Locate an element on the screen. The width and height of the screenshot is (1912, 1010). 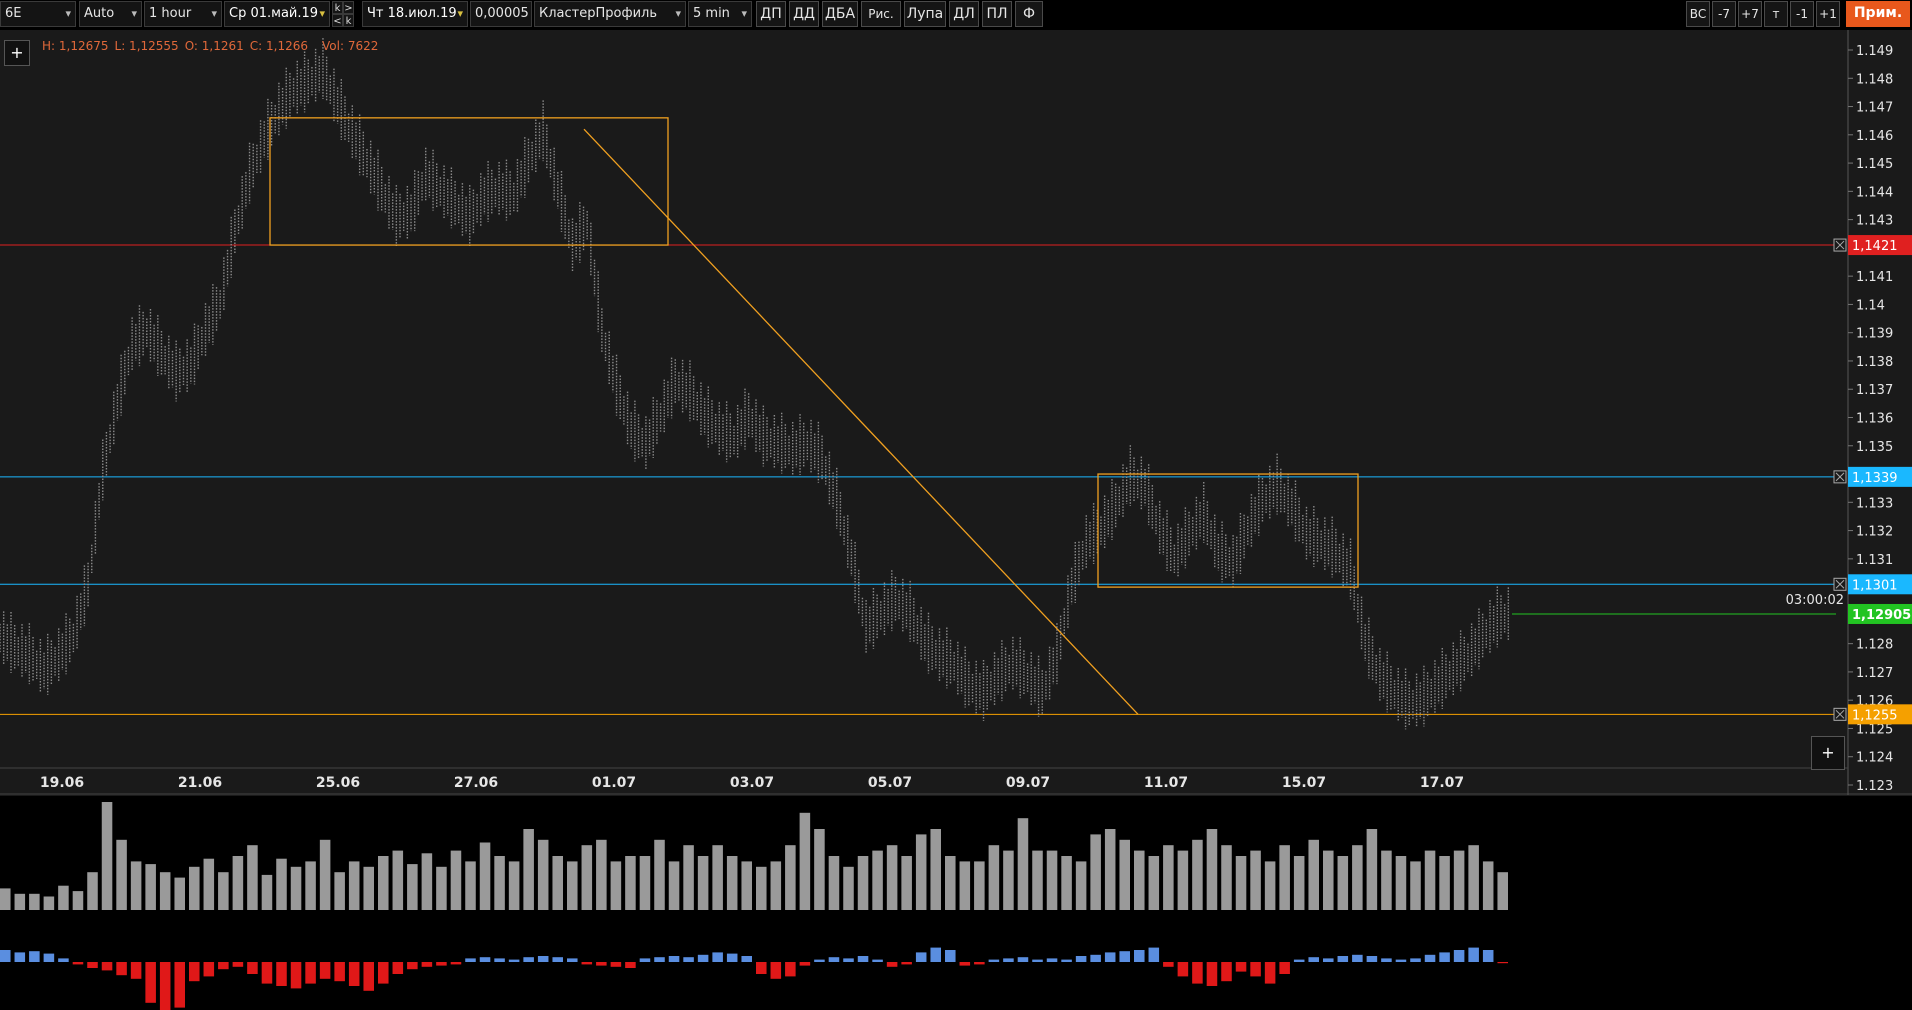
date-from-picker: Ср 01.май.19 is located at coordinates (277, 14).